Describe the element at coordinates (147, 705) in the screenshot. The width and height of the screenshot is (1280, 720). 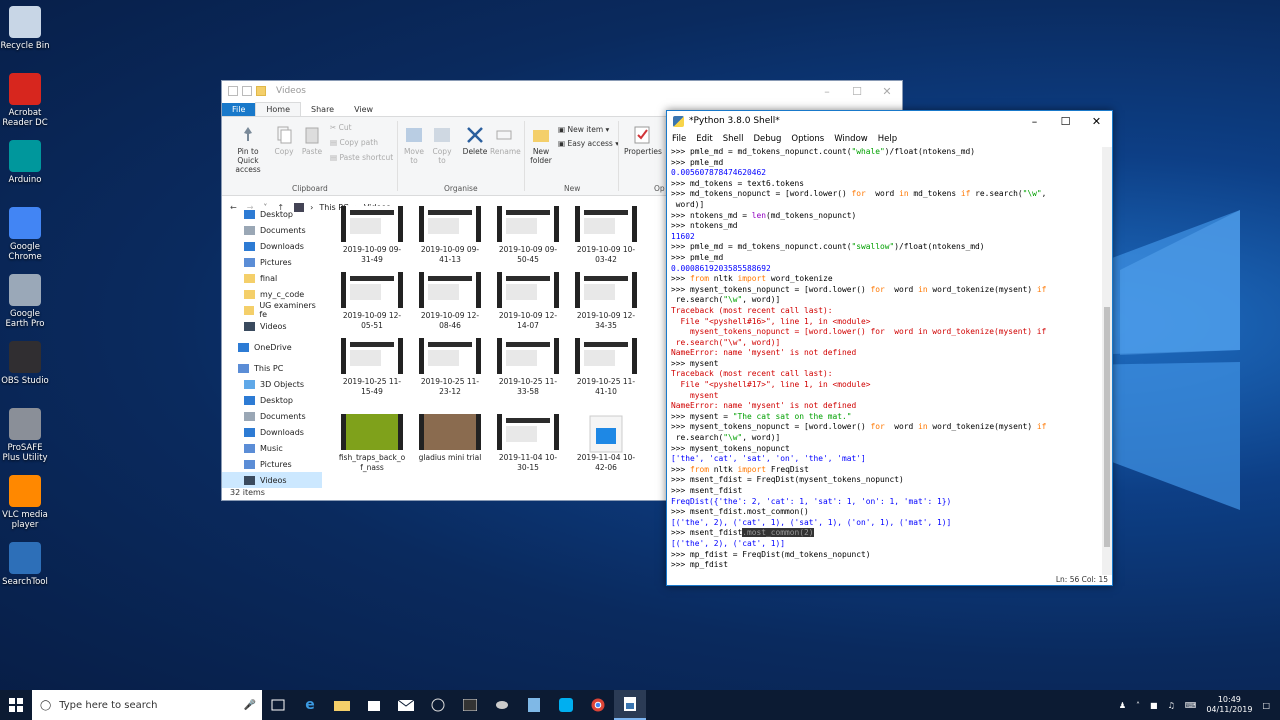
I see `taskbar-search-box: ◯ Type here to search 🎤` at that location.